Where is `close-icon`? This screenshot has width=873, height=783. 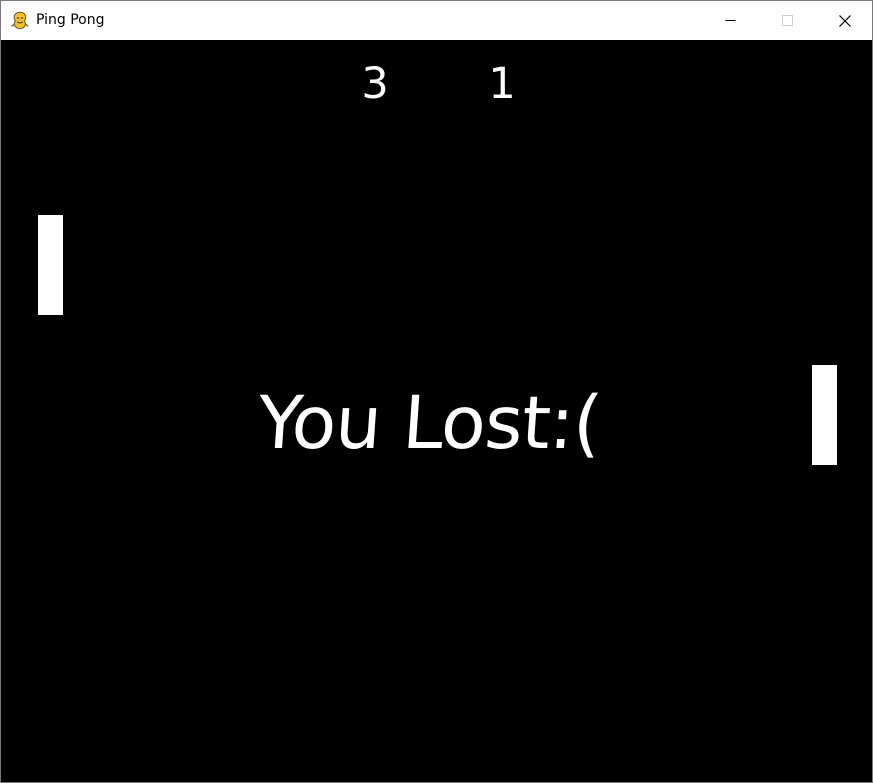 close-icon is located at coordinates (845, 20).